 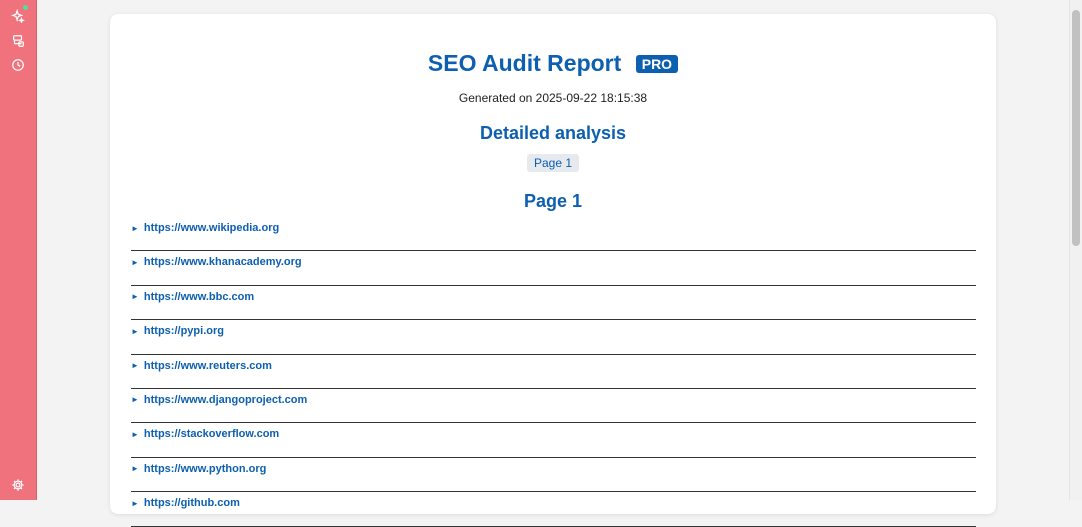 What do you see at coordinates (553, 303) in the screenshot?
I see `list-item: ► https://www.bbc.com` at bounding box center [553, 303].